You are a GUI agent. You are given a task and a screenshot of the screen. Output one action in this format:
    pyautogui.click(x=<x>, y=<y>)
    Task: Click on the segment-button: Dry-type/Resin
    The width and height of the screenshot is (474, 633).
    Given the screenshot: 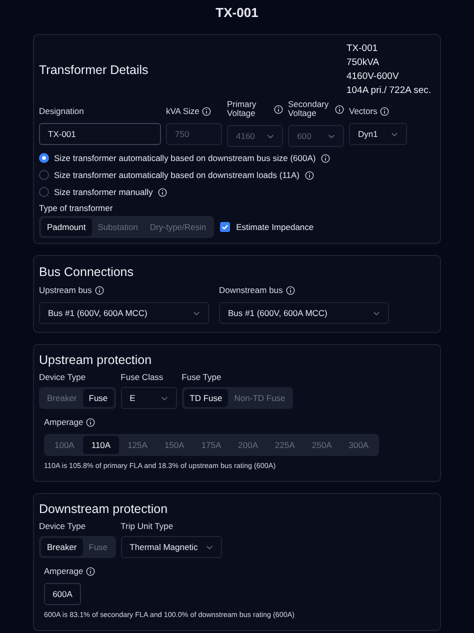 What is the action you would take?
    pyautogui.click(x=178, y=227)
    